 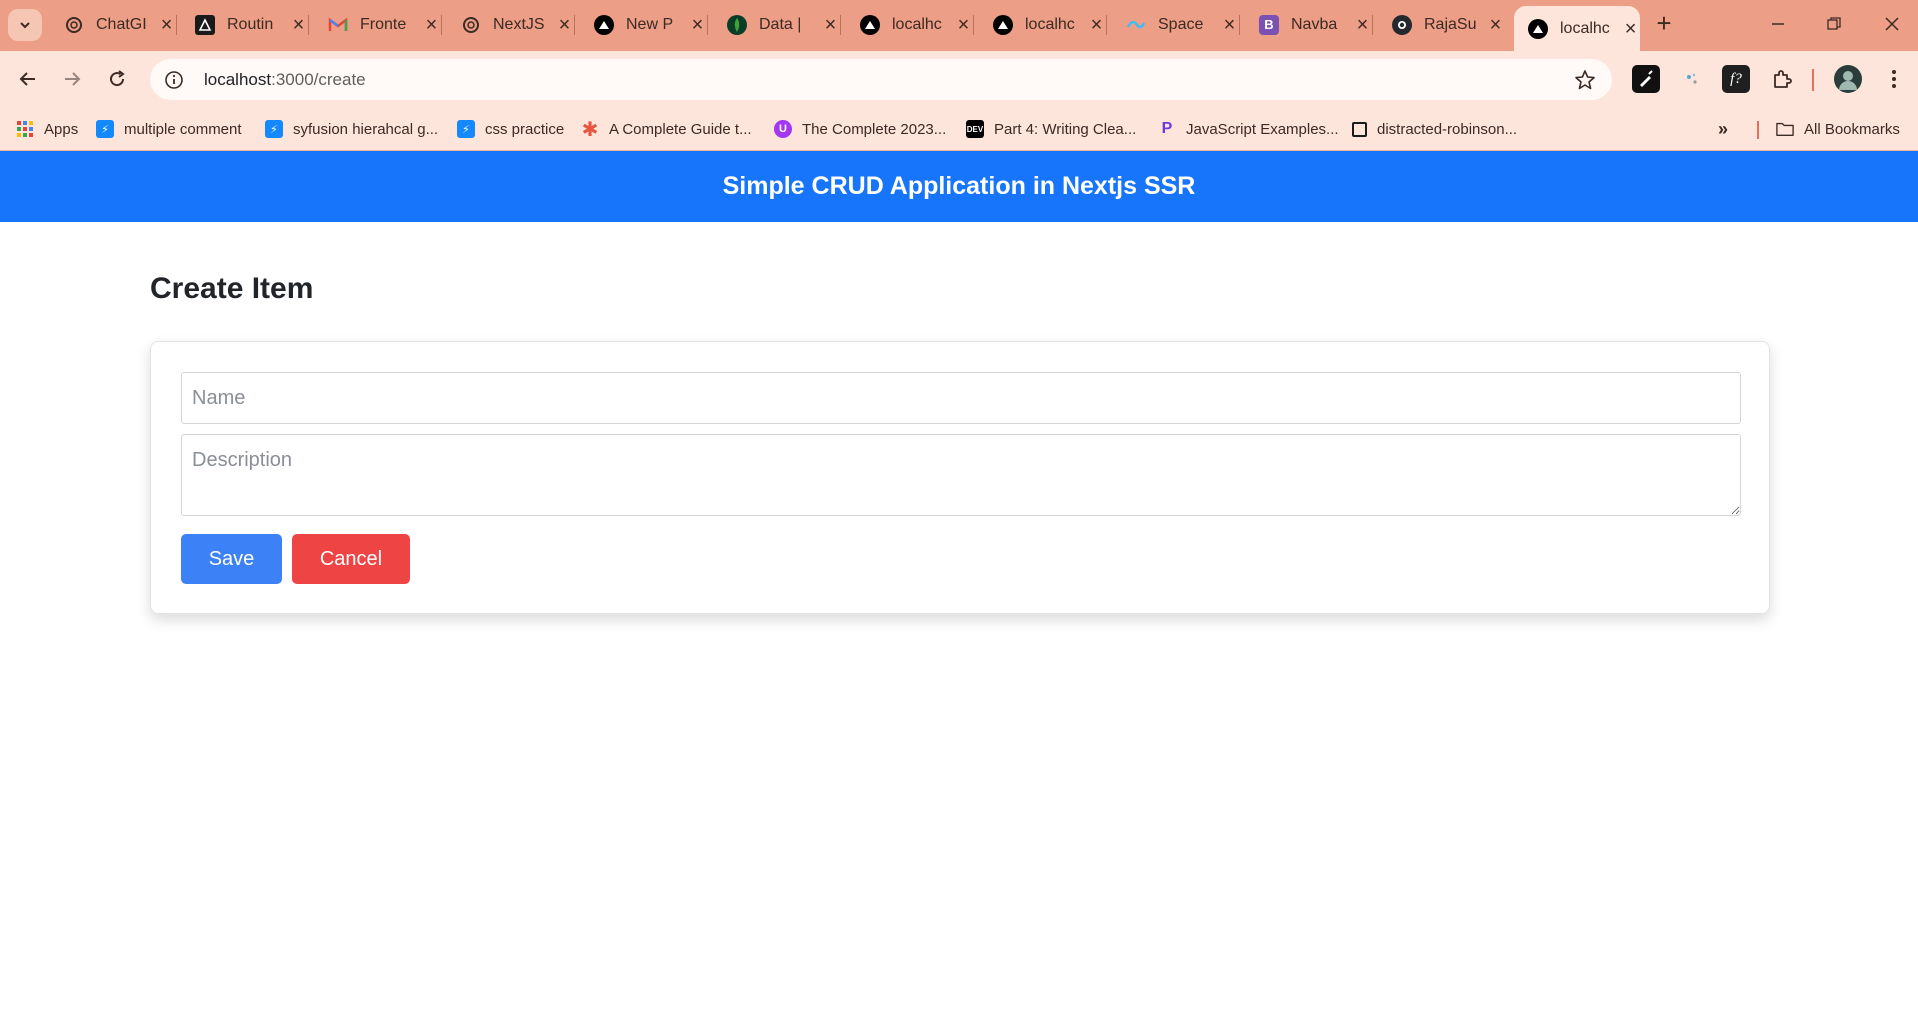 I want to click on description-textarea, so click(x=961, y=475).